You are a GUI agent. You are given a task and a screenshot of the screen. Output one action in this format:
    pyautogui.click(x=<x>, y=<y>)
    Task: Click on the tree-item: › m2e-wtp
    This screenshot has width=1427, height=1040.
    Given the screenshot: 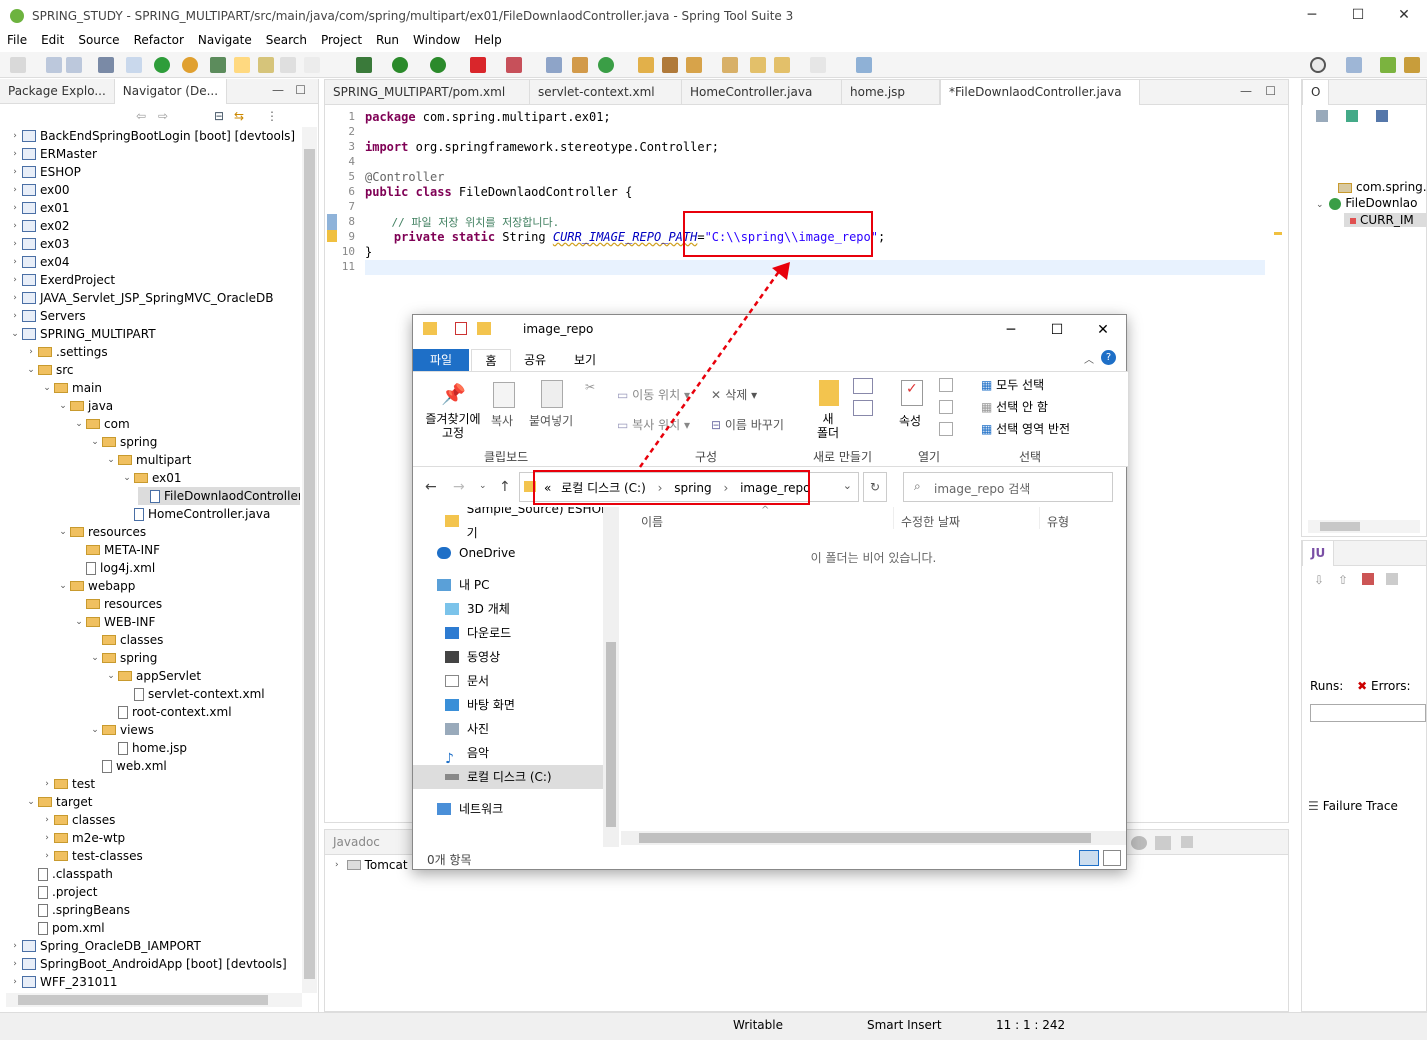 What is the action you would take?
    pyautogui.click(x=83, y=838)
    